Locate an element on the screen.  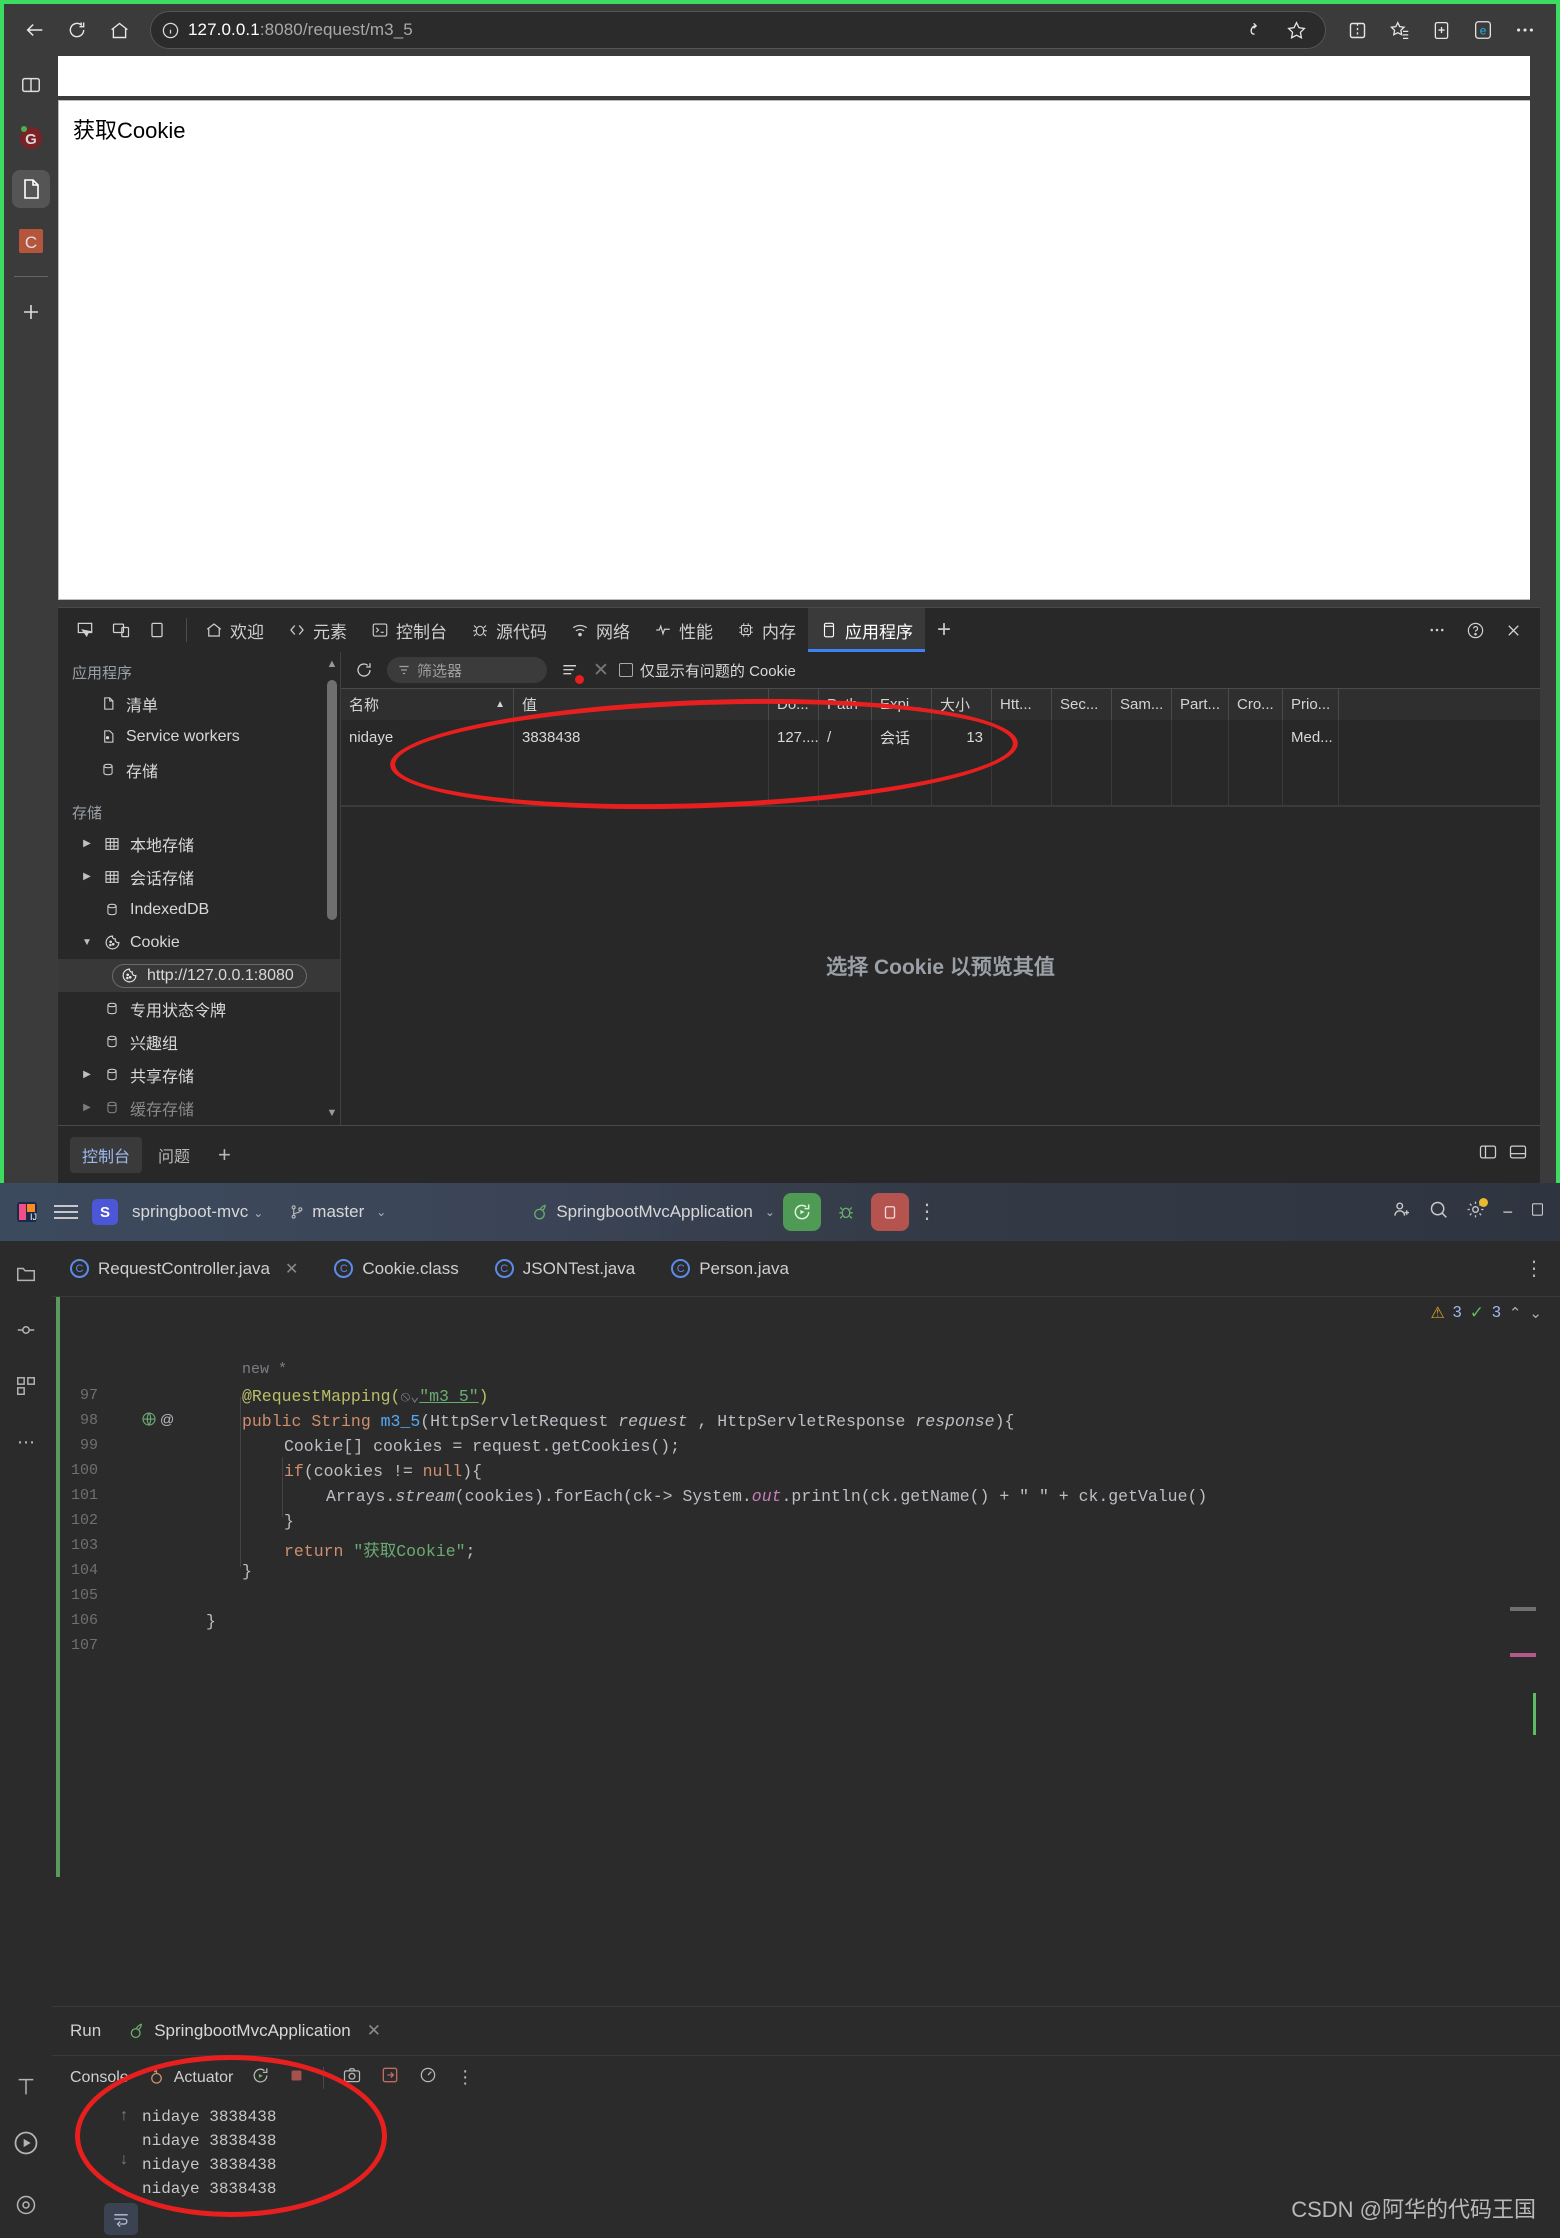
scroll-up-arrow: ▲ is located at coordinates (332, 664).